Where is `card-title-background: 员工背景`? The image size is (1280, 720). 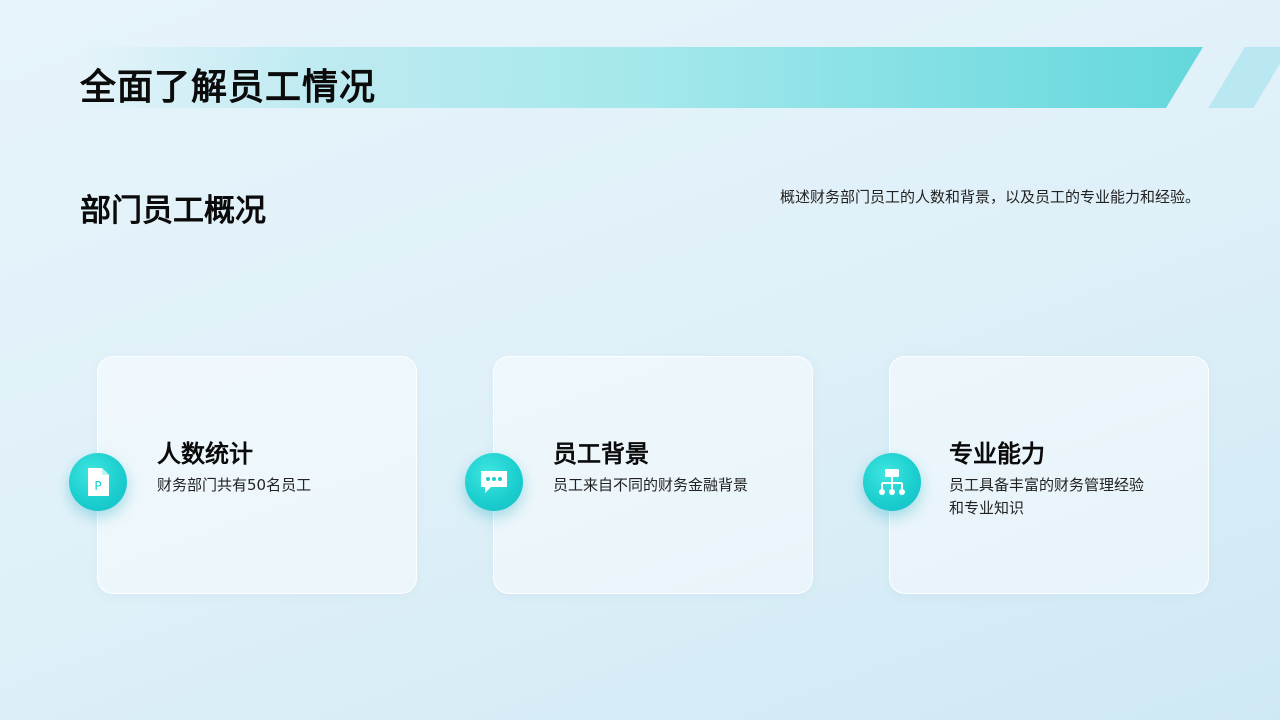 card-title-background: 员工背景 is located at coordinates (601, 454).